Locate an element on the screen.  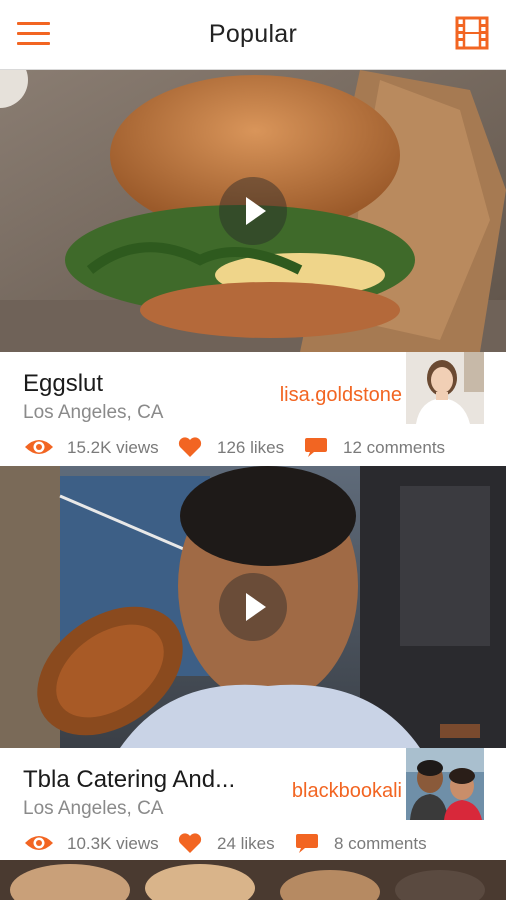
comments-count: 12 comments is located at coordinates (394, 447).